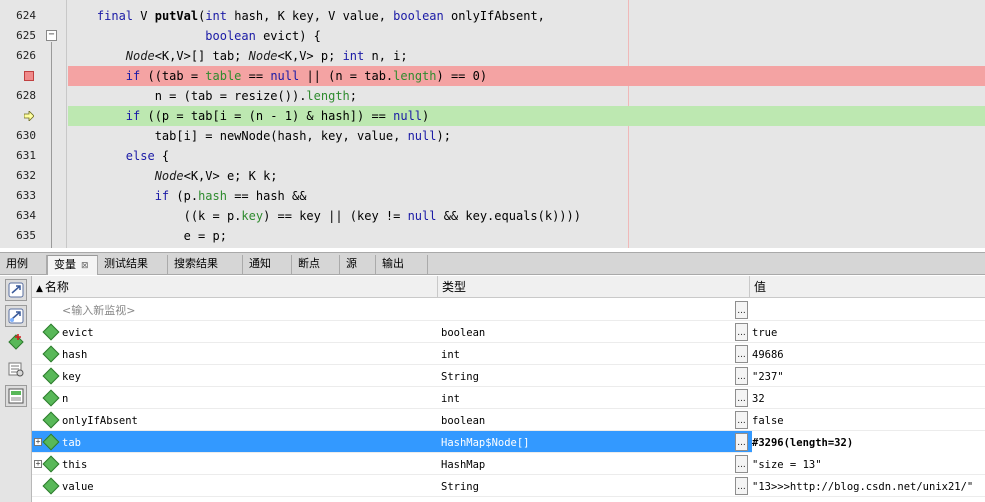  I want to click on code-text: n = (tab = resize()).length;, so click(526, 96).